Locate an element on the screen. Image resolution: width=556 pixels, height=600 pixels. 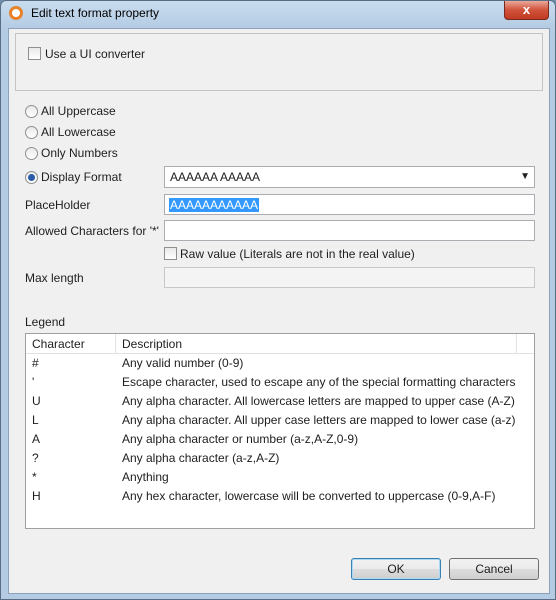
row-character: U is located at coordinates (36, 401).